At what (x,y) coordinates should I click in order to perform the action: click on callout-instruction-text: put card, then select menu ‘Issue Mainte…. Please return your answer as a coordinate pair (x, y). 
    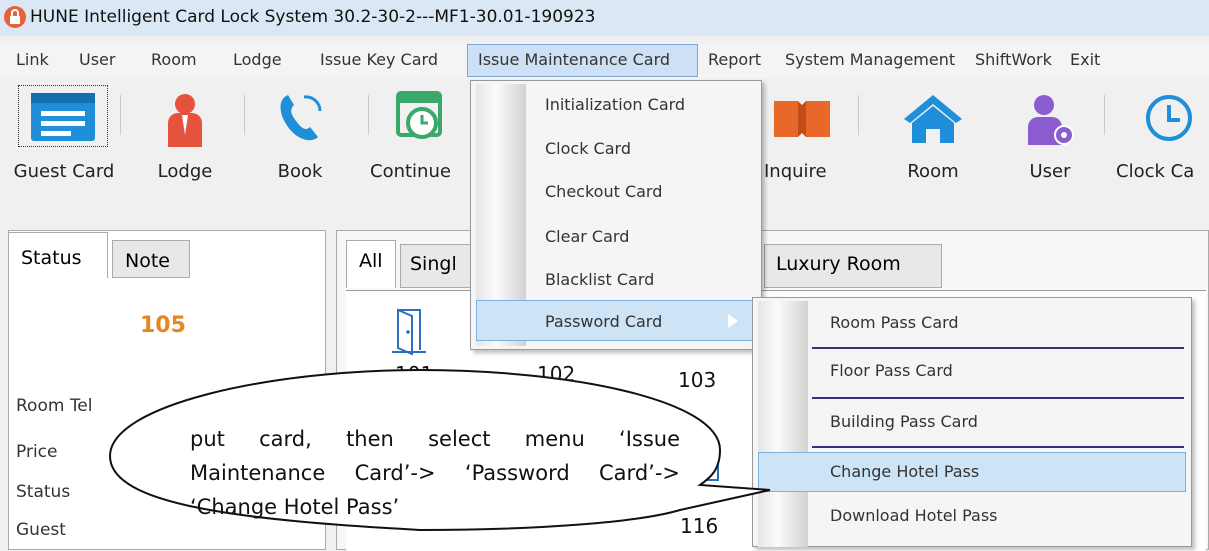
    Looking at the image, I should click on (435, 473).